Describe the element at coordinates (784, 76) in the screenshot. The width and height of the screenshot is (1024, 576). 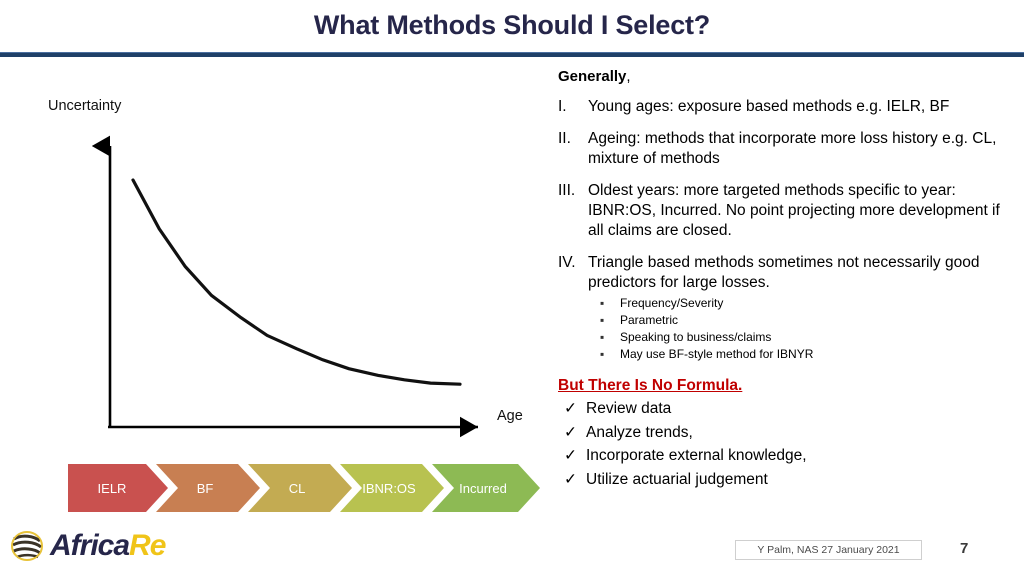
I see `generally-heading: Generally,` at that location.